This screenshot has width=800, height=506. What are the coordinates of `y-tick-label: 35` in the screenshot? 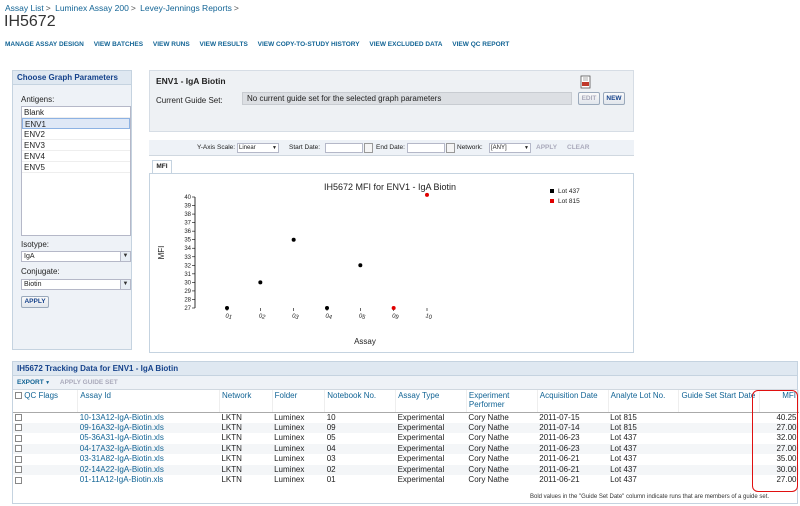 It's located at (187, 241).